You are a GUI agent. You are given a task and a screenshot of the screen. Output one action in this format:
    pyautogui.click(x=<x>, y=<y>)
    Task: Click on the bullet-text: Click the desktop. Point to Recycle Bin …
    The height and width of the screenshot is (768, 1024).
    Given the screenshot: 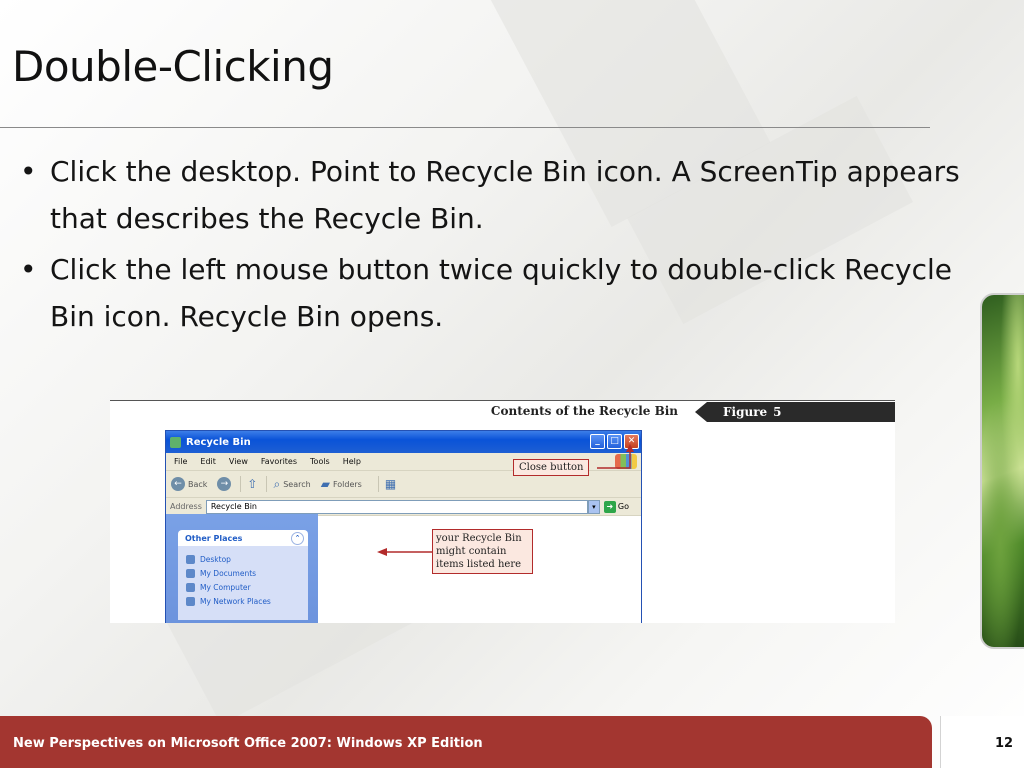 What is the action you would take?
    pyautogui.click(x=505, y=195)
    